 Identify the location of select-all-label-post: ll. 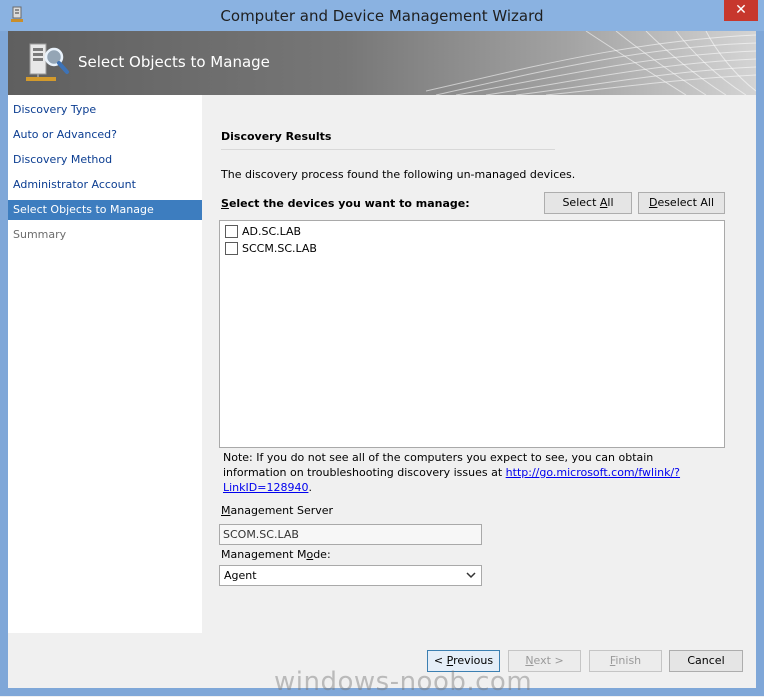
(610, 202).